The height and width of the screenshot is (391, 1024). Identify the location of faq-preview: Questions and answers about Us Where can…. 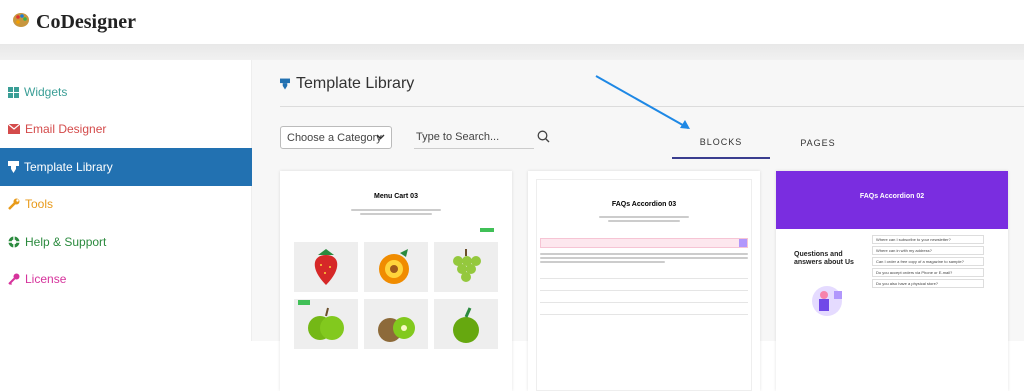
(892, 310).